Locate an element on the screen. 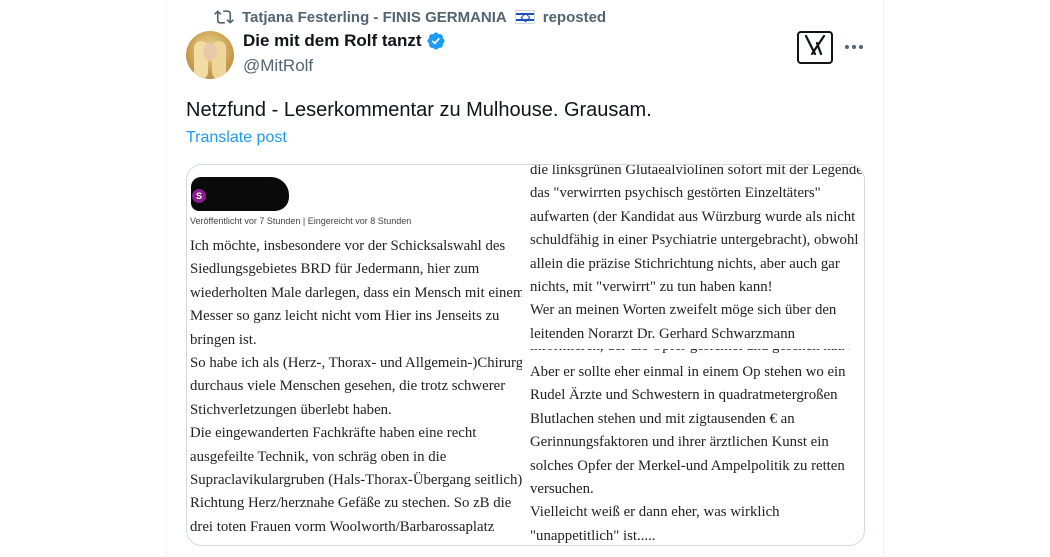  article-line: versuchen. is located at coordinates (562, 489).